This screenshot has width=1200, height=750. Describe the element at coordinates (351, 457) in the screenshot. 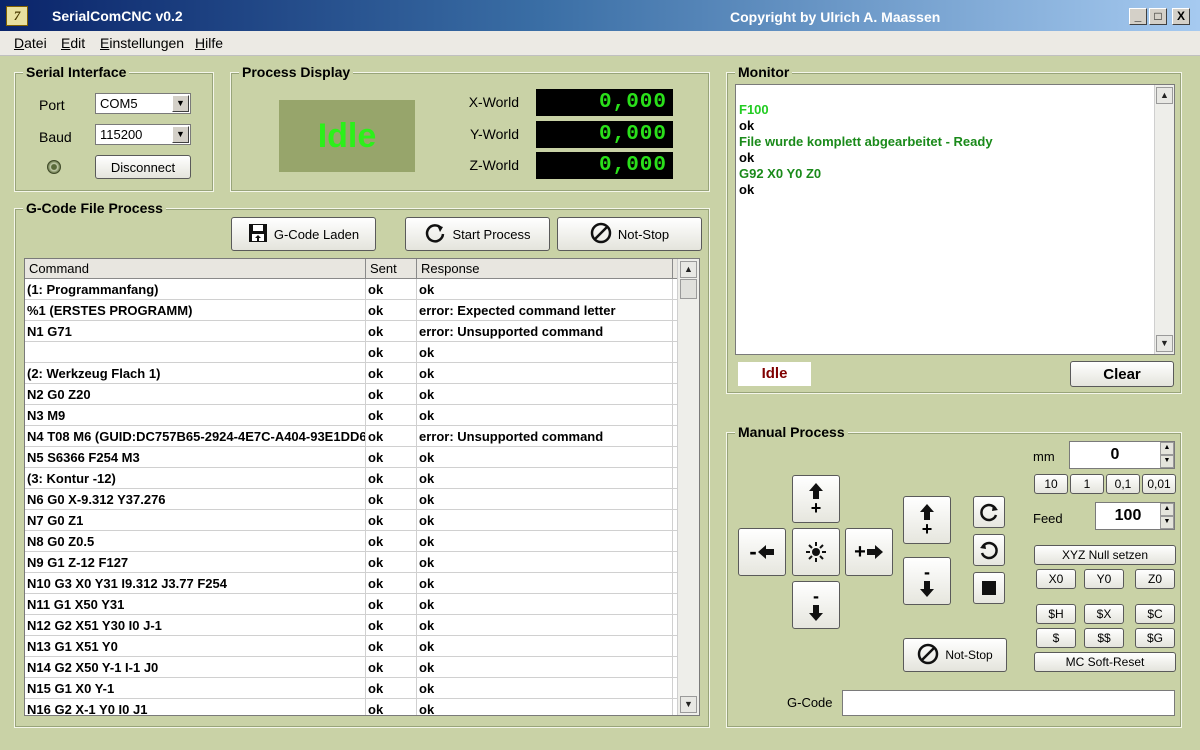

I see `table-row: N5 S6366 F254 M3 ok ok` at that location.